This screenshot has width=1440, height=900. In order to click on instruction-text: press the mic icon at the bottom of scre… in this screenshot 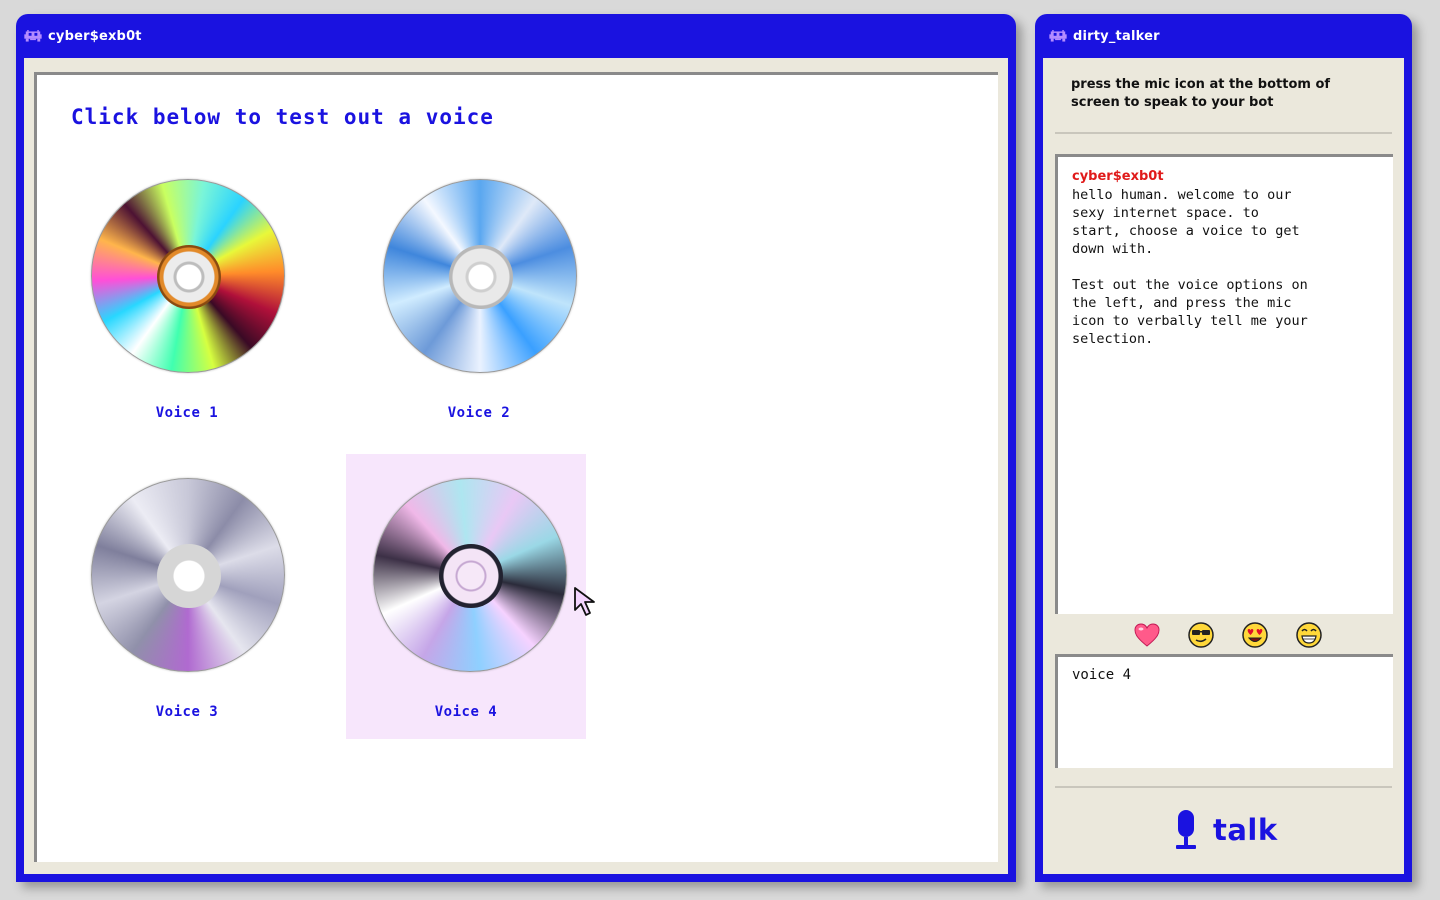, I will do `click(1201, 93)`.